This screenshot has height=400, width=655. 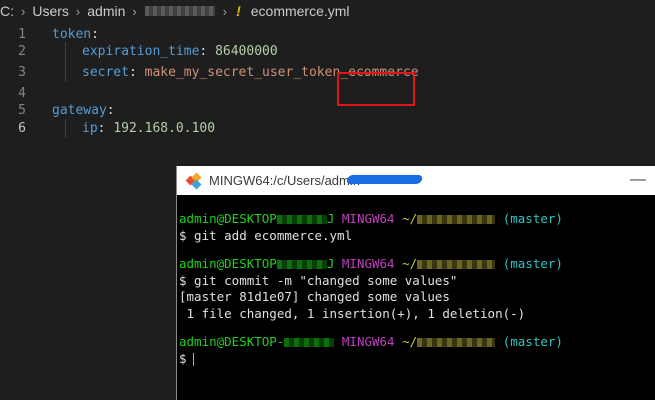 I want to click on line-number: 2, so click(x=22, y=51).